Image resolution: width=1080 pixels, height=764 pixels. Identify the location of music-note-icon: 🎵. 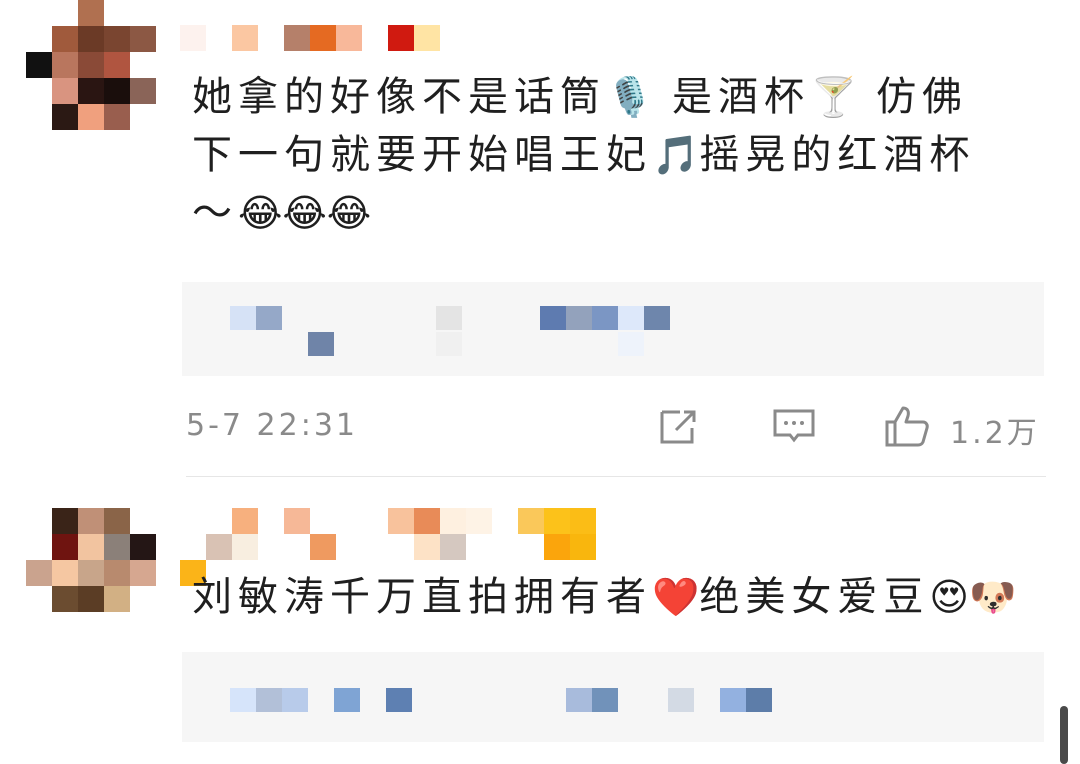
(676, 155).